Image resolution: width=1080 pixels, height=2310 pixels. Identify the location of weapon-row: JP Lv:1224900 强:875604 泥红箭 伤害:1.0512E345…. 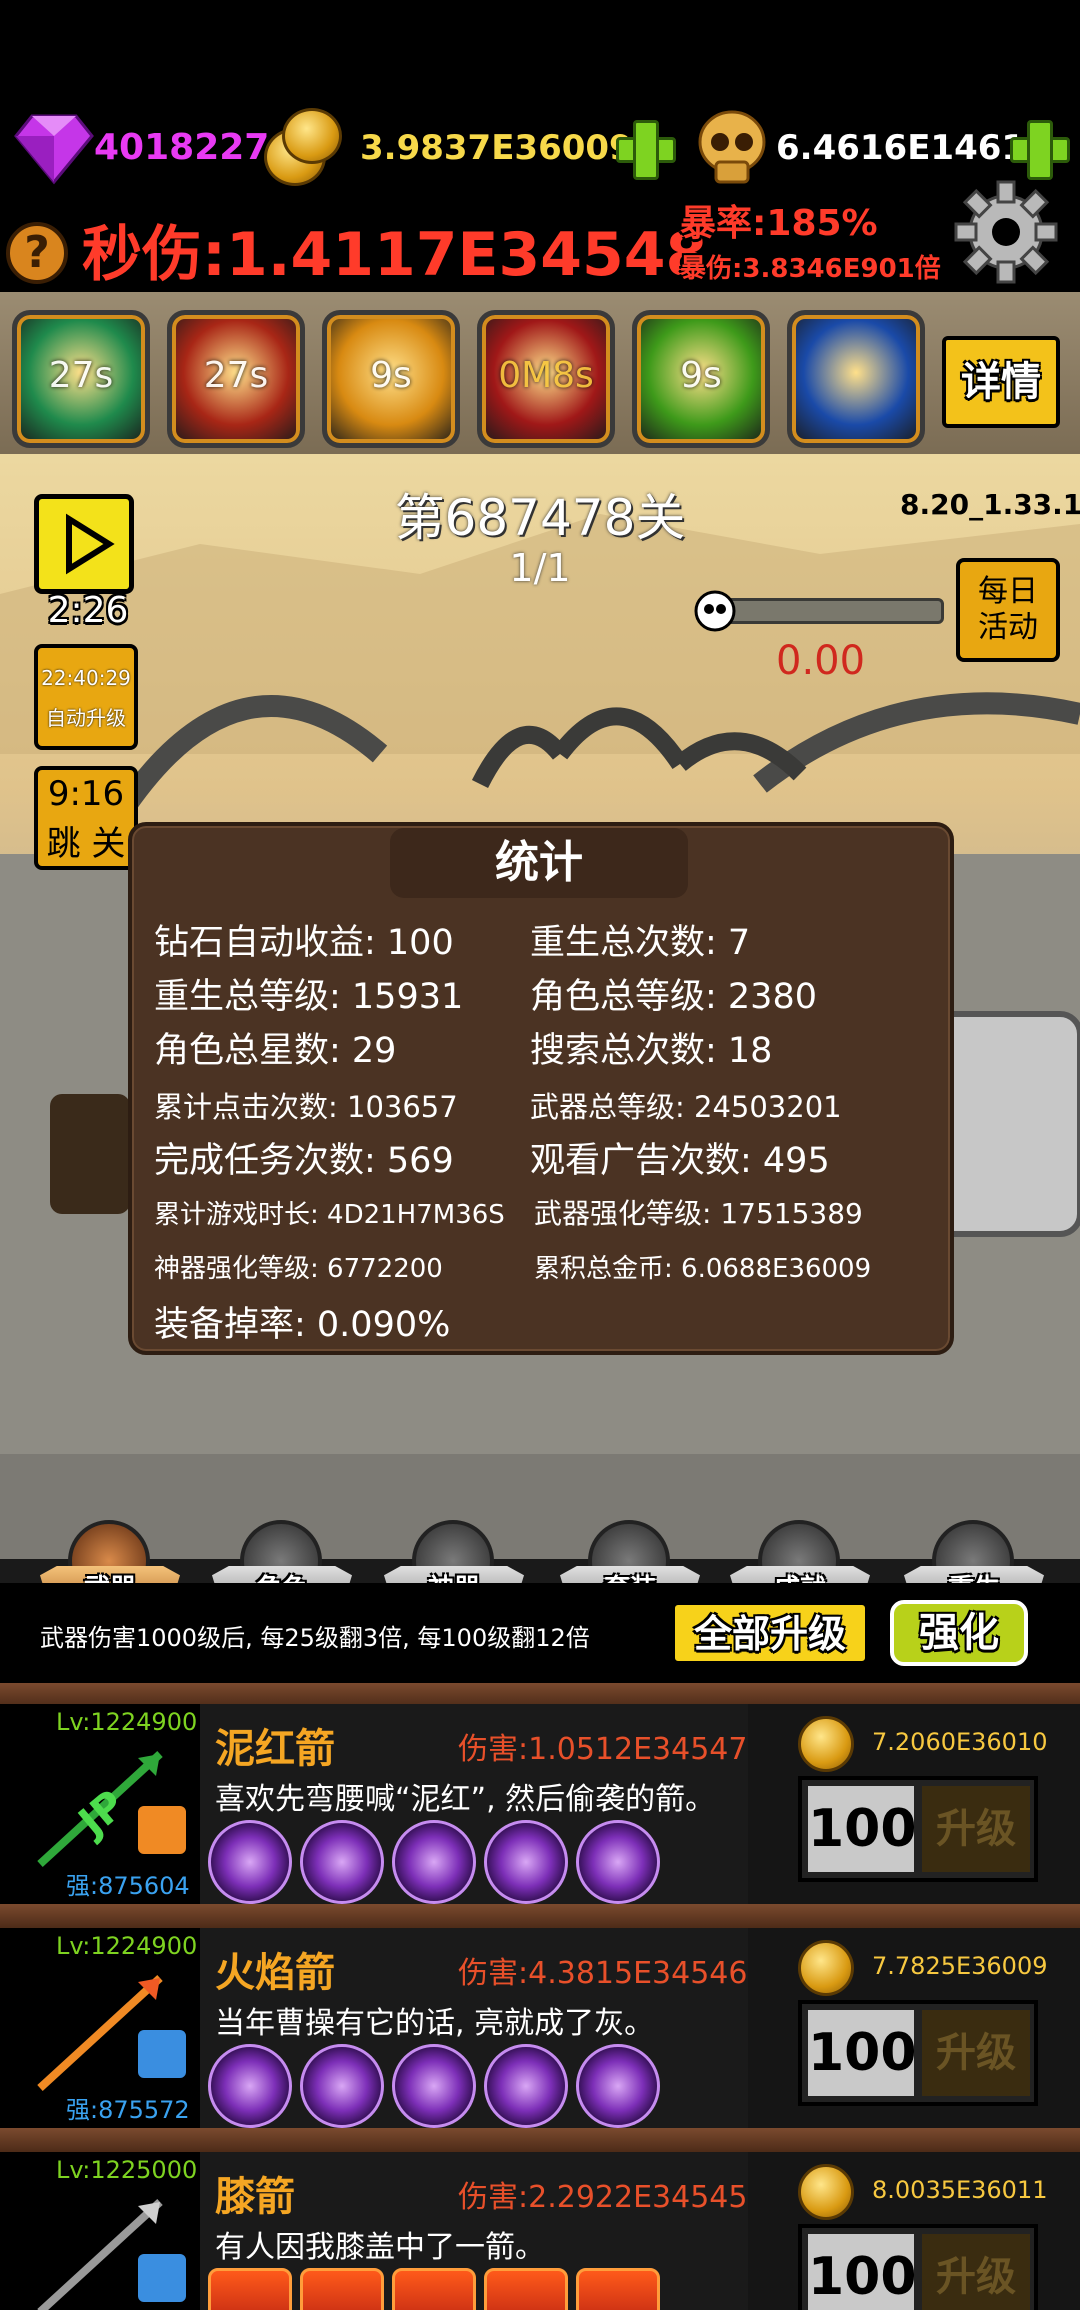
(540, 1804).